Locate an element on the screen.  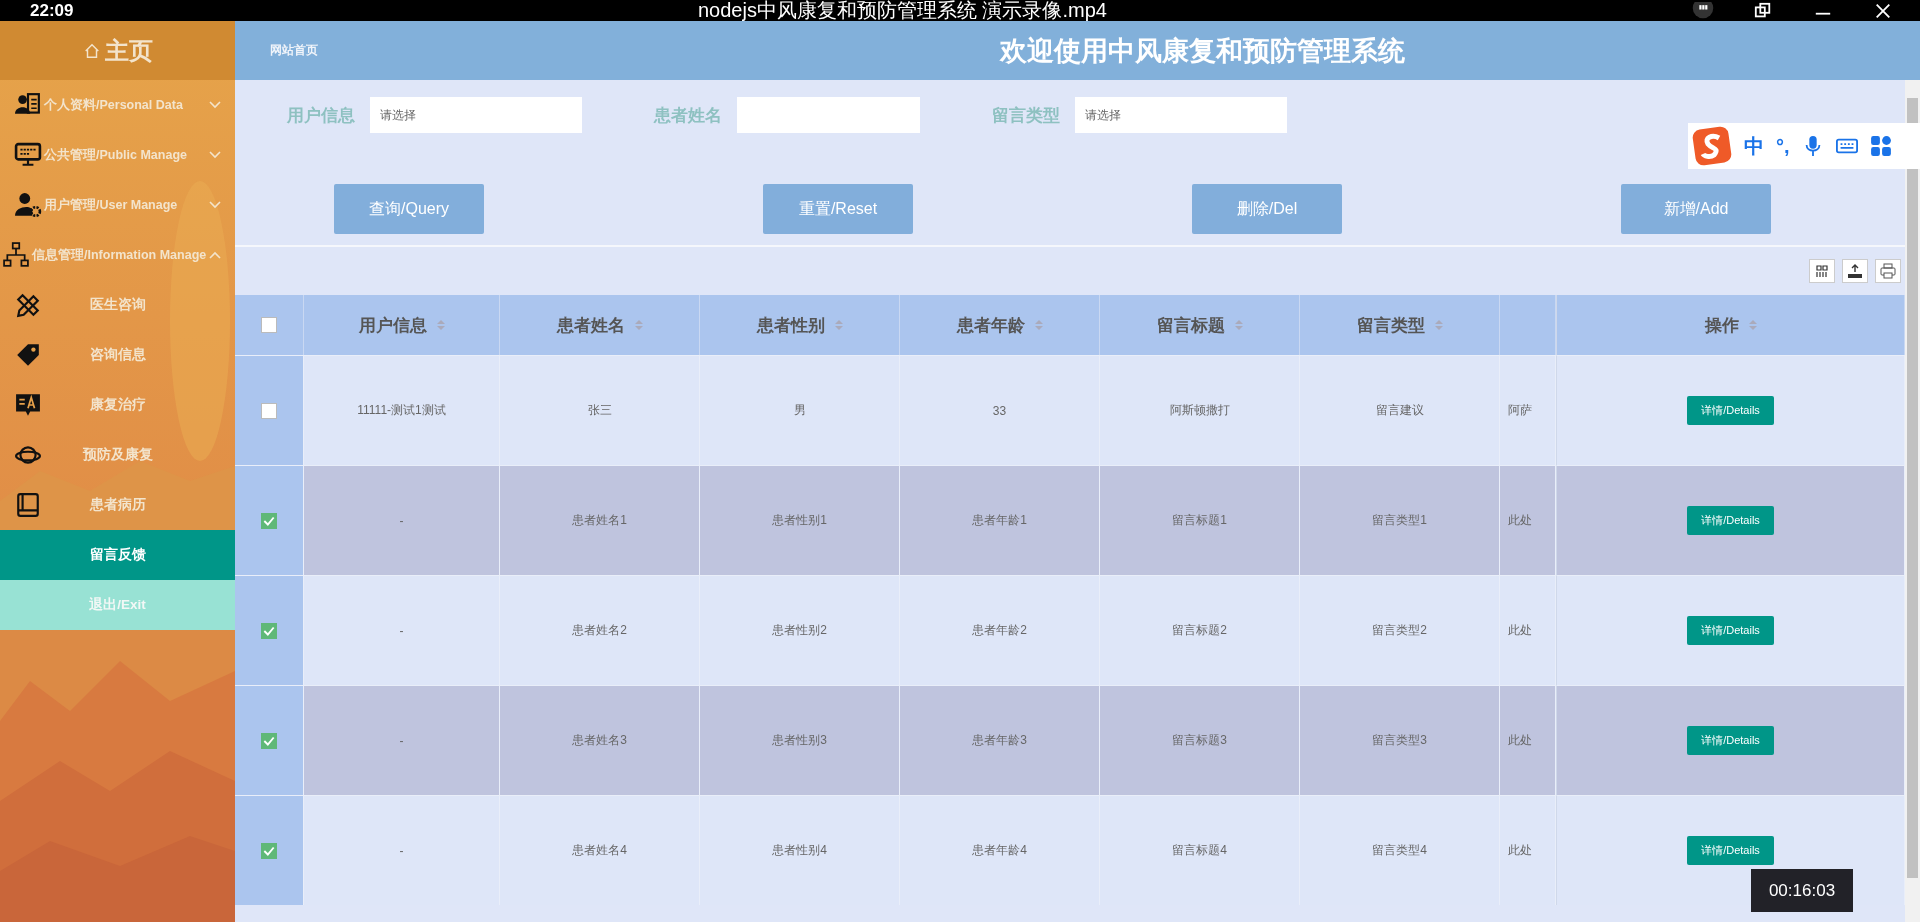
table-cell: 阿斯顿撒打 is located at coordinates (1200, 410).